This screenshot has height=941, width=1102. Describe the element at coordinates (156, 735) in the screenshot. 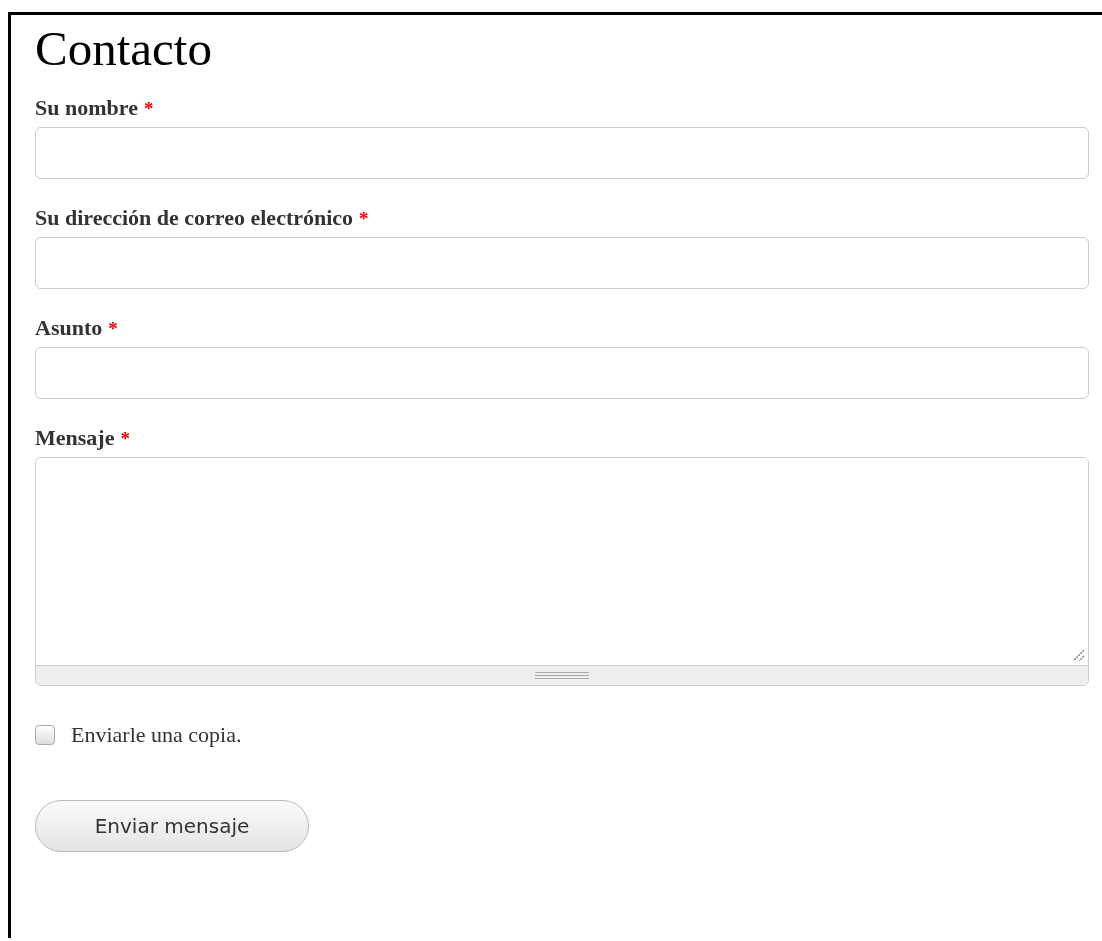

I see `checkbox-label: Enviarle una copia.` at that location.